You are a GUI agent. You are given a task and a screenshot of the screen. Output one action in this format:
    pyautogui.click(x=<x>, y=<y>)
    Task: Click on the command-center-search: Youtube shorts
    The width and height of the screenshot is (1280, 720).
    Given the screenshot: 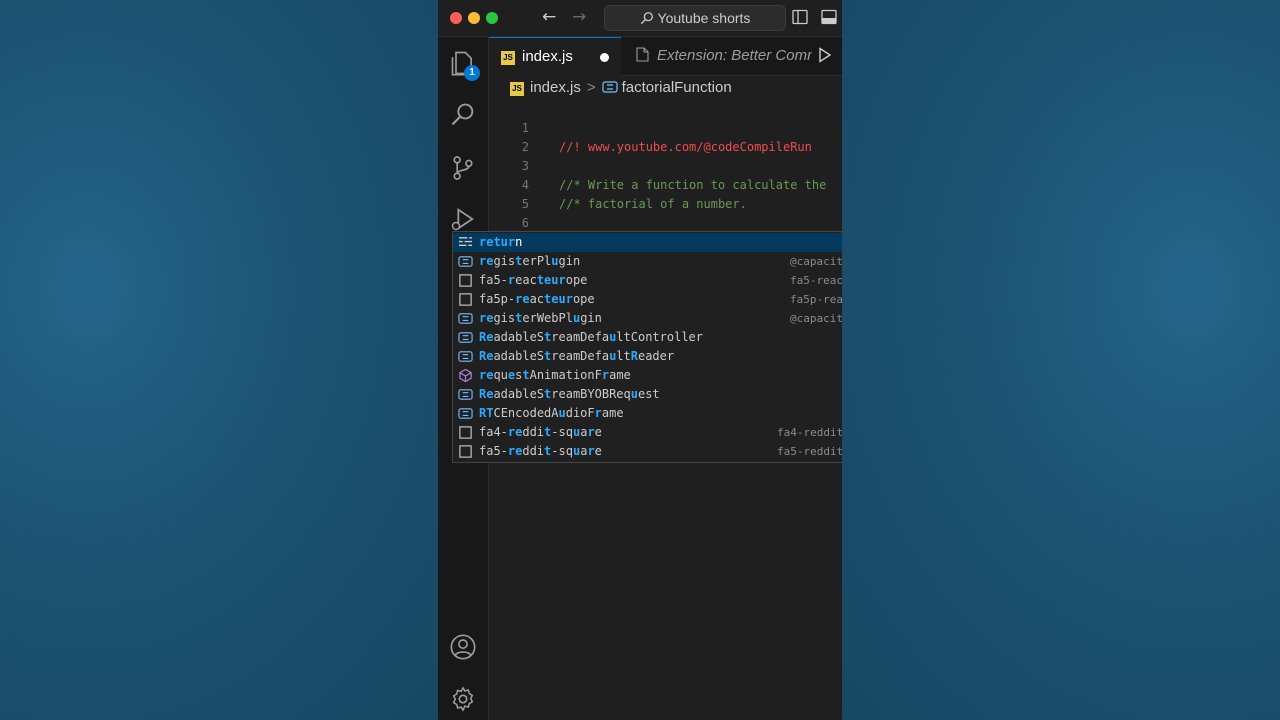 What is the action you would take?
    pyautogui.click(x=695, y=18)
    